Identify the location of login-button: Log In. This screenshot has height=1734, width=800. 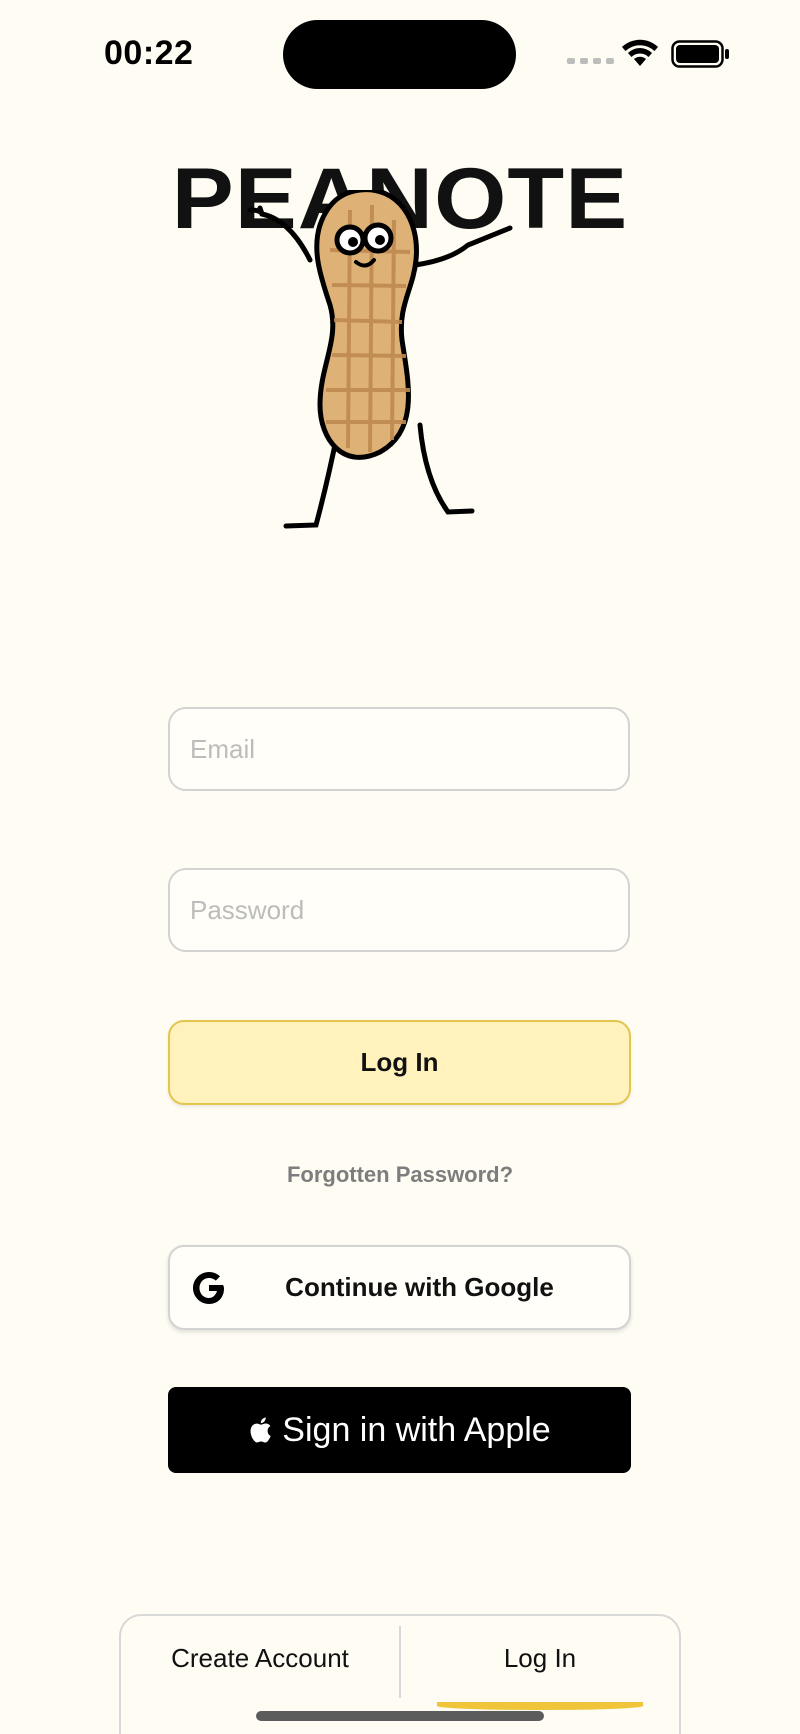
(399, 1062).